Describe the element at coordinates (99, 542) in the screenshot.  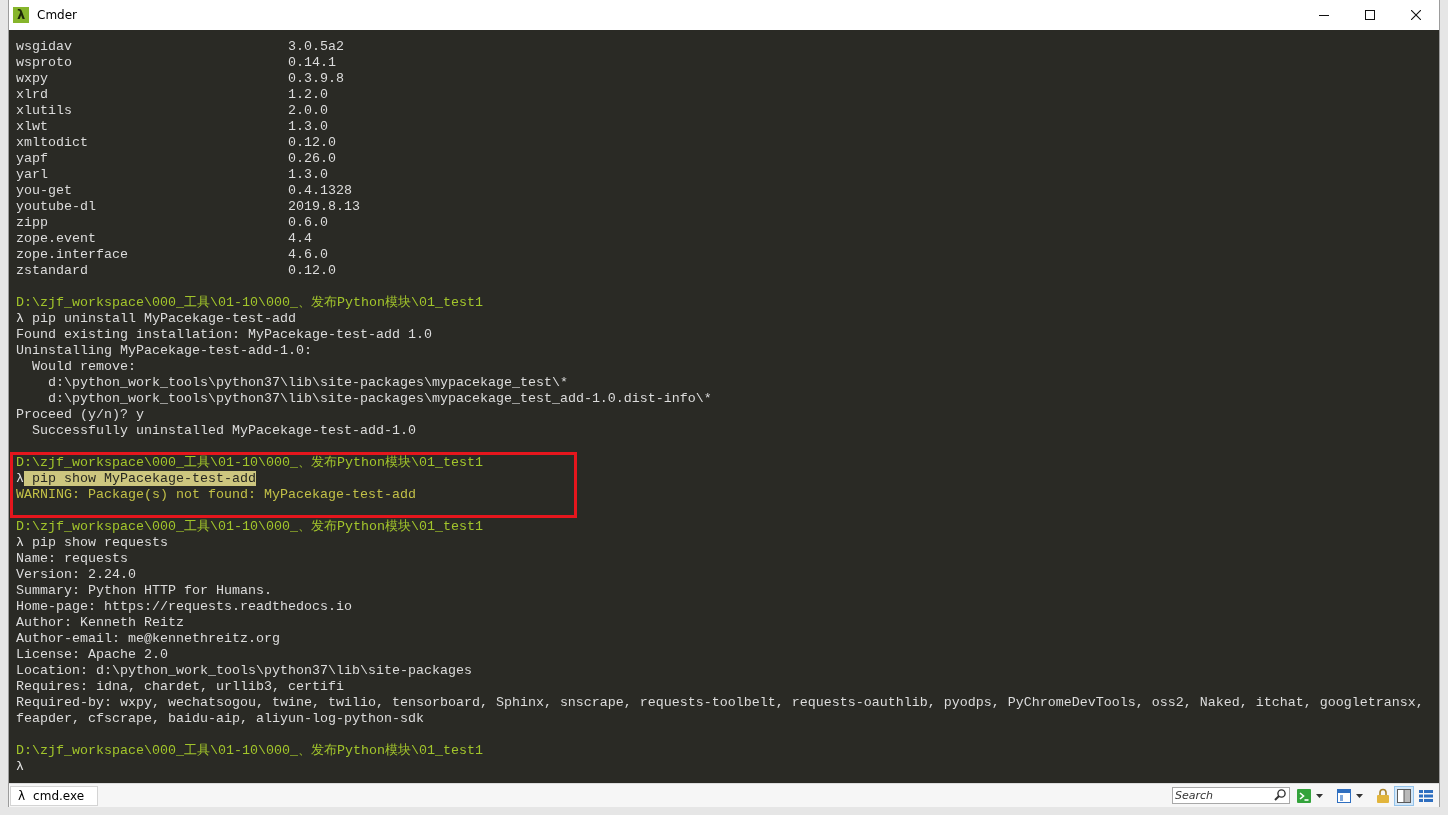
I see `command-text: pip show requests` at that location.